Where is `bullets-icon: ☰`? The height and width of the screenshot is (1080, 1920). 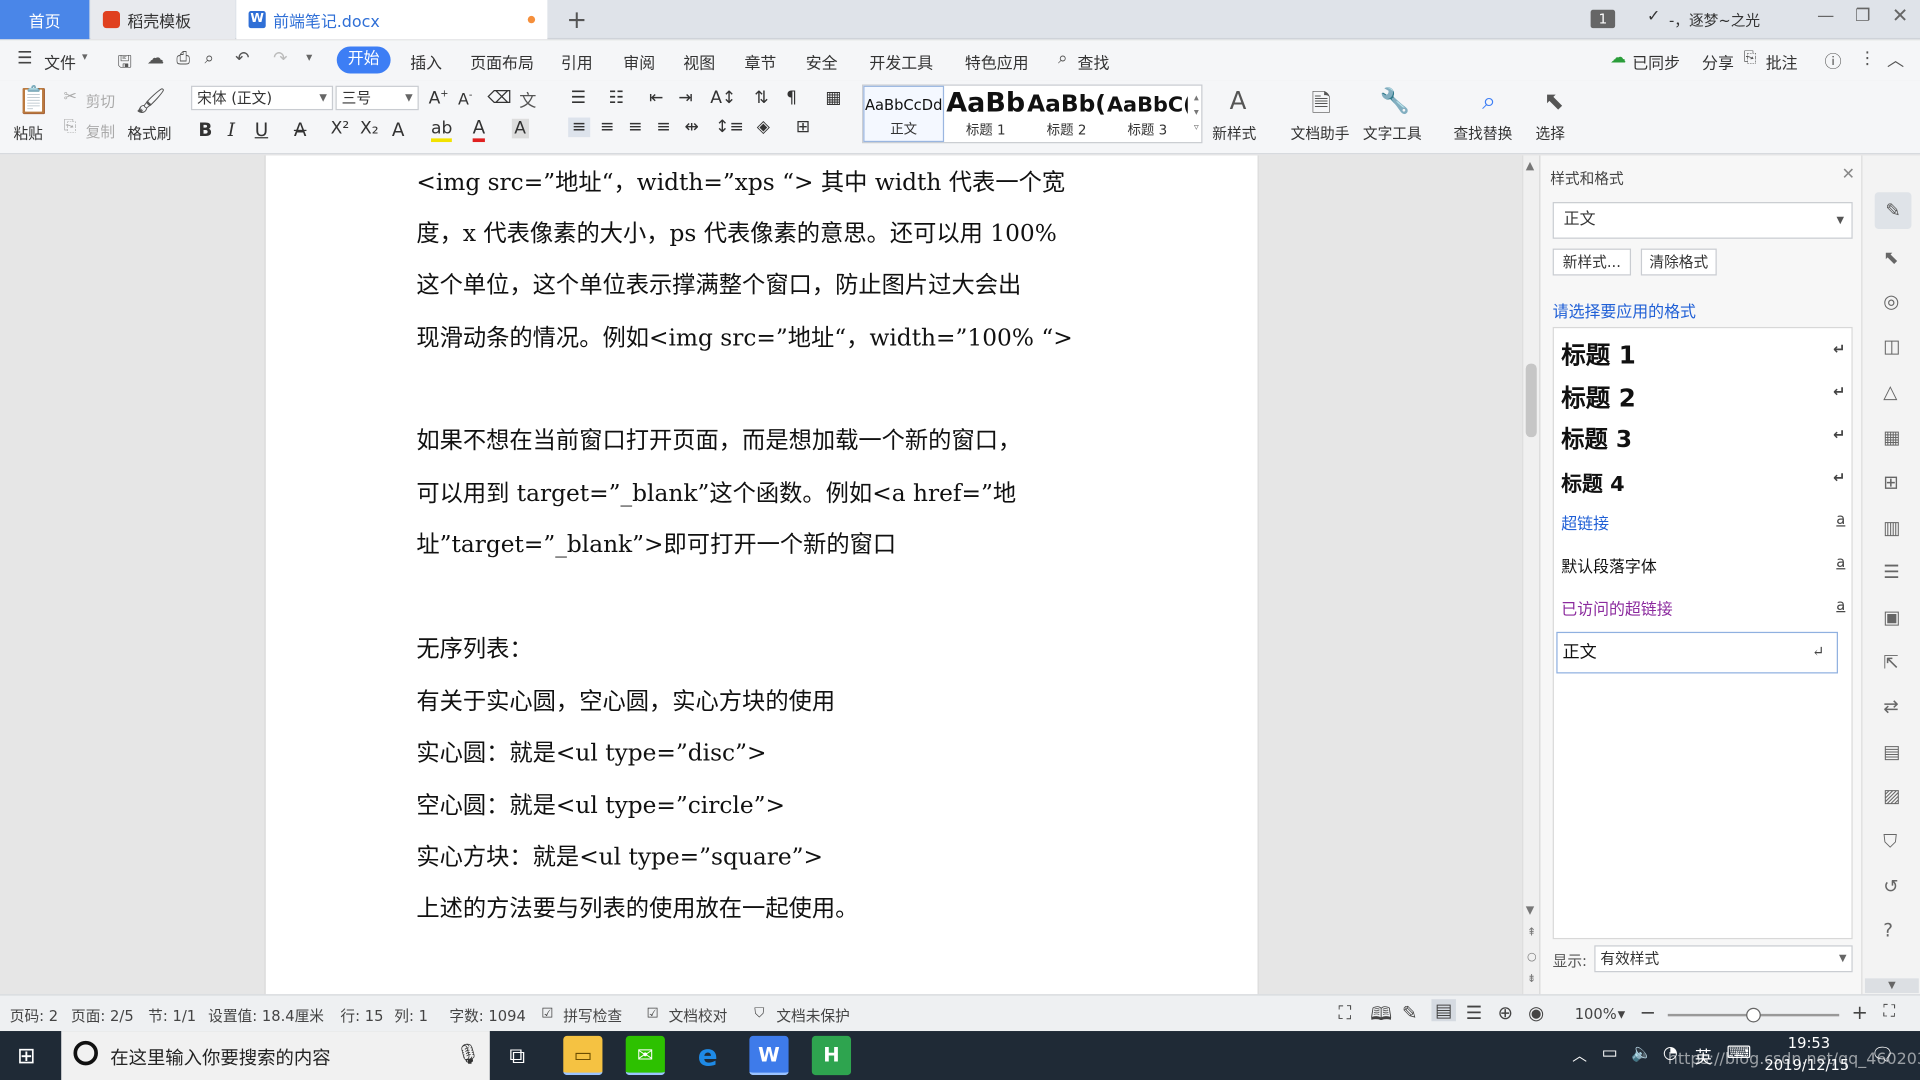 bullets-icon: ☰ is located at coordinates (578, 98).